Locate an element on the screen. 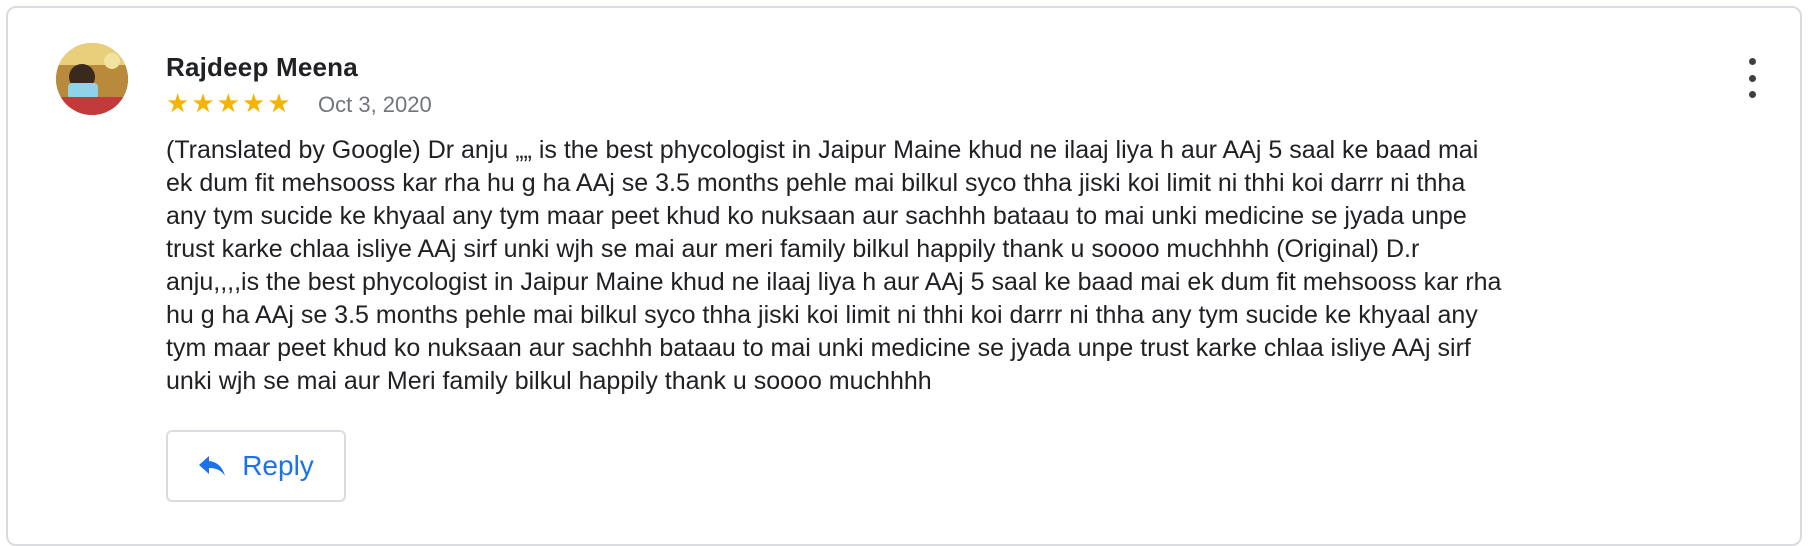 This screenshot has width=1810, height=546. avatar is located at coordinates (92, 79).